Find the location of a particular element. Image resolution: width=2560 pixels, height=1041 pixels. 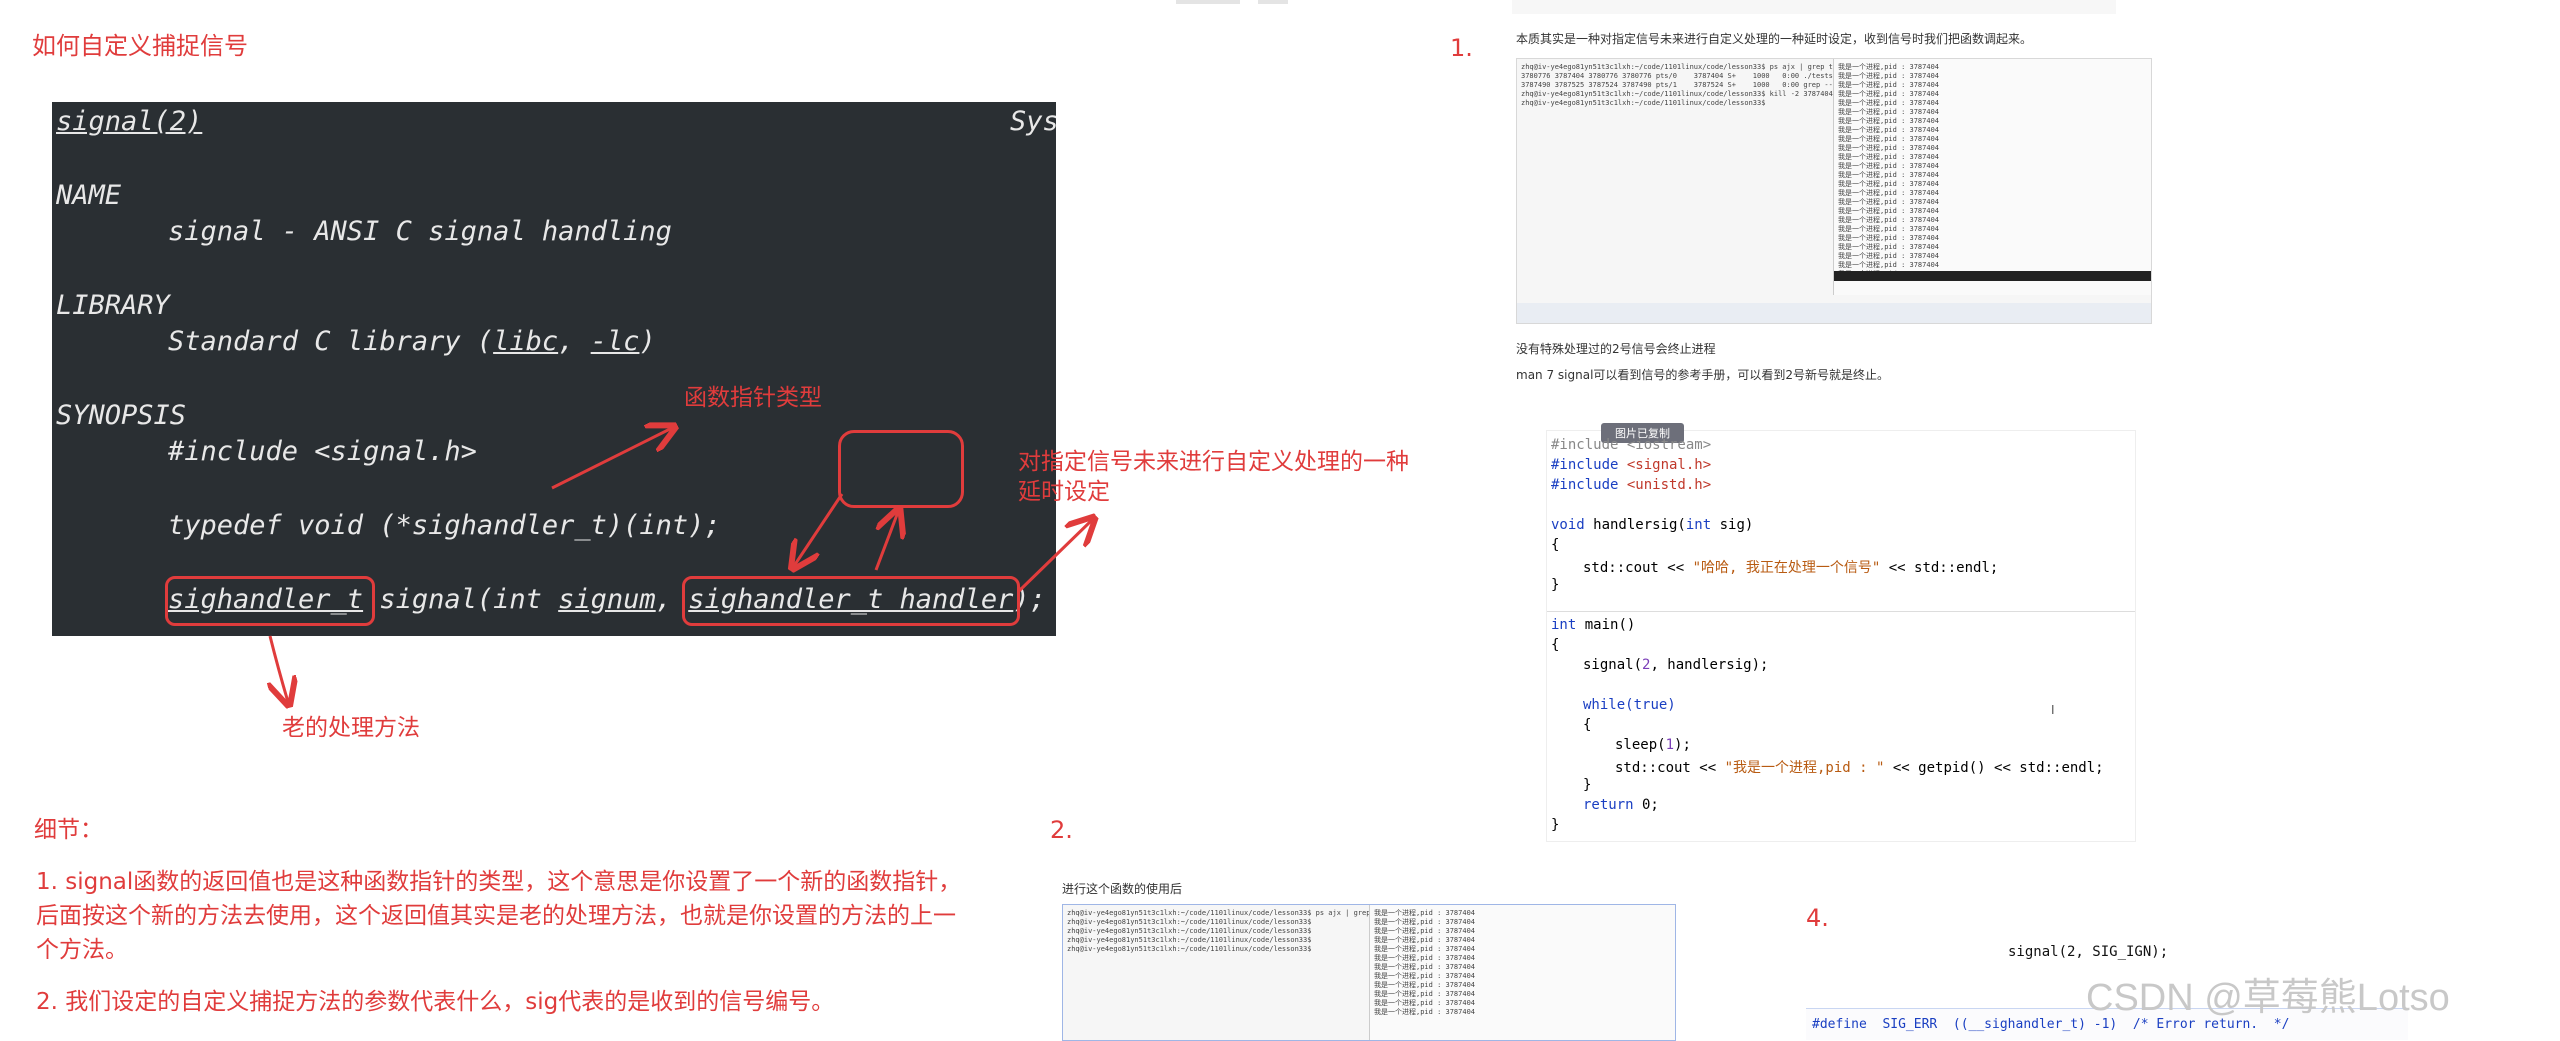

code-return: return 0; is located at coordinates (1621, 805).